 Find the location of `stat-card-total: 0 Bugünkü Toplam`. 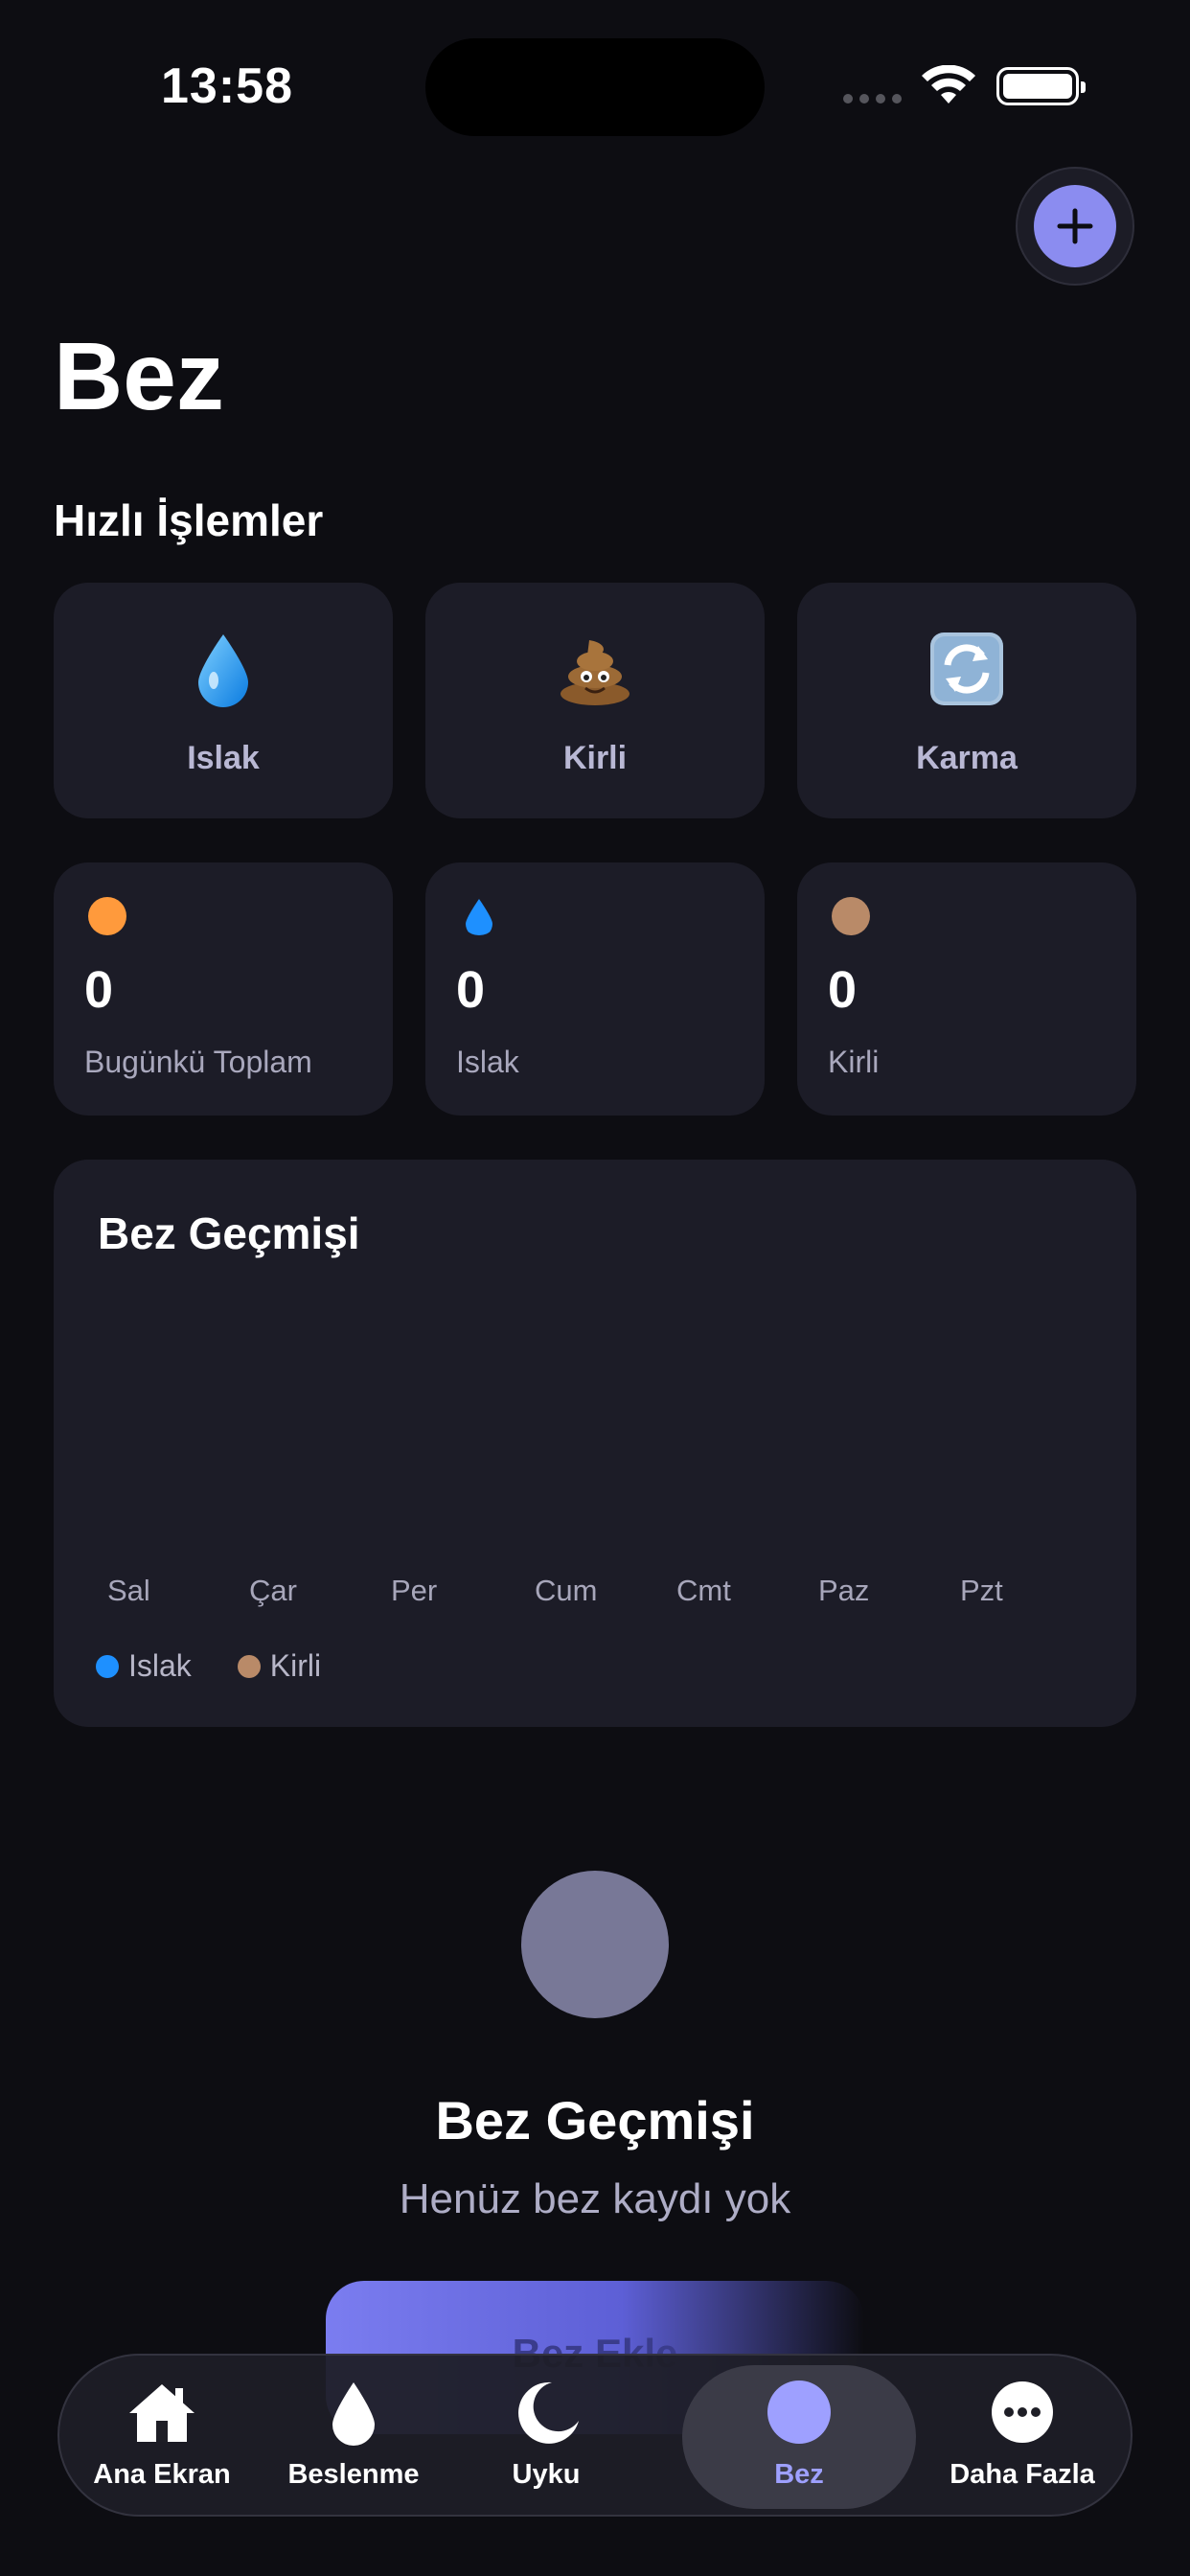

stat-card-total: 0 Bugünkü Toplam is located at coordinates (224, 989).